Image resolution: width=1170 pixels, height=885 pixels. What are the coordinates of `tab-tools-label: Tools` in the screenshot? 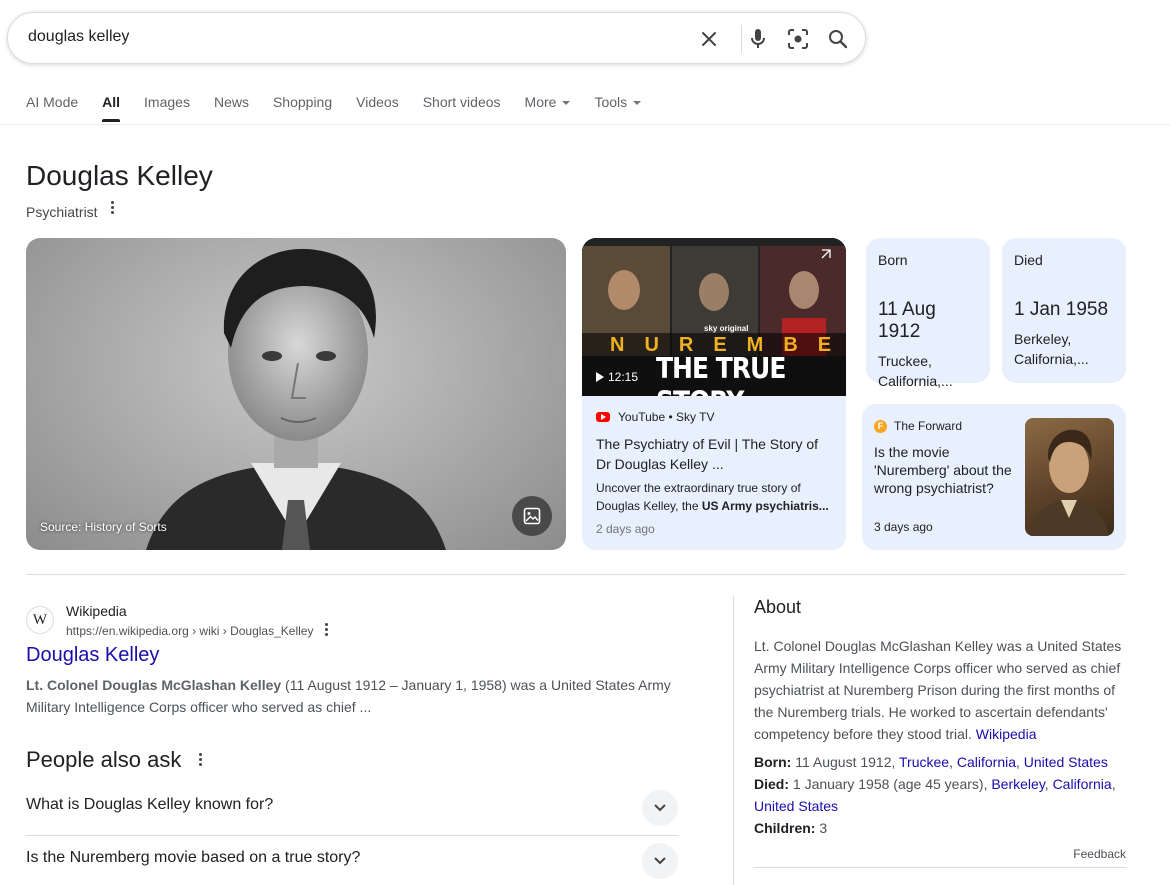 It's located at (611, 102).